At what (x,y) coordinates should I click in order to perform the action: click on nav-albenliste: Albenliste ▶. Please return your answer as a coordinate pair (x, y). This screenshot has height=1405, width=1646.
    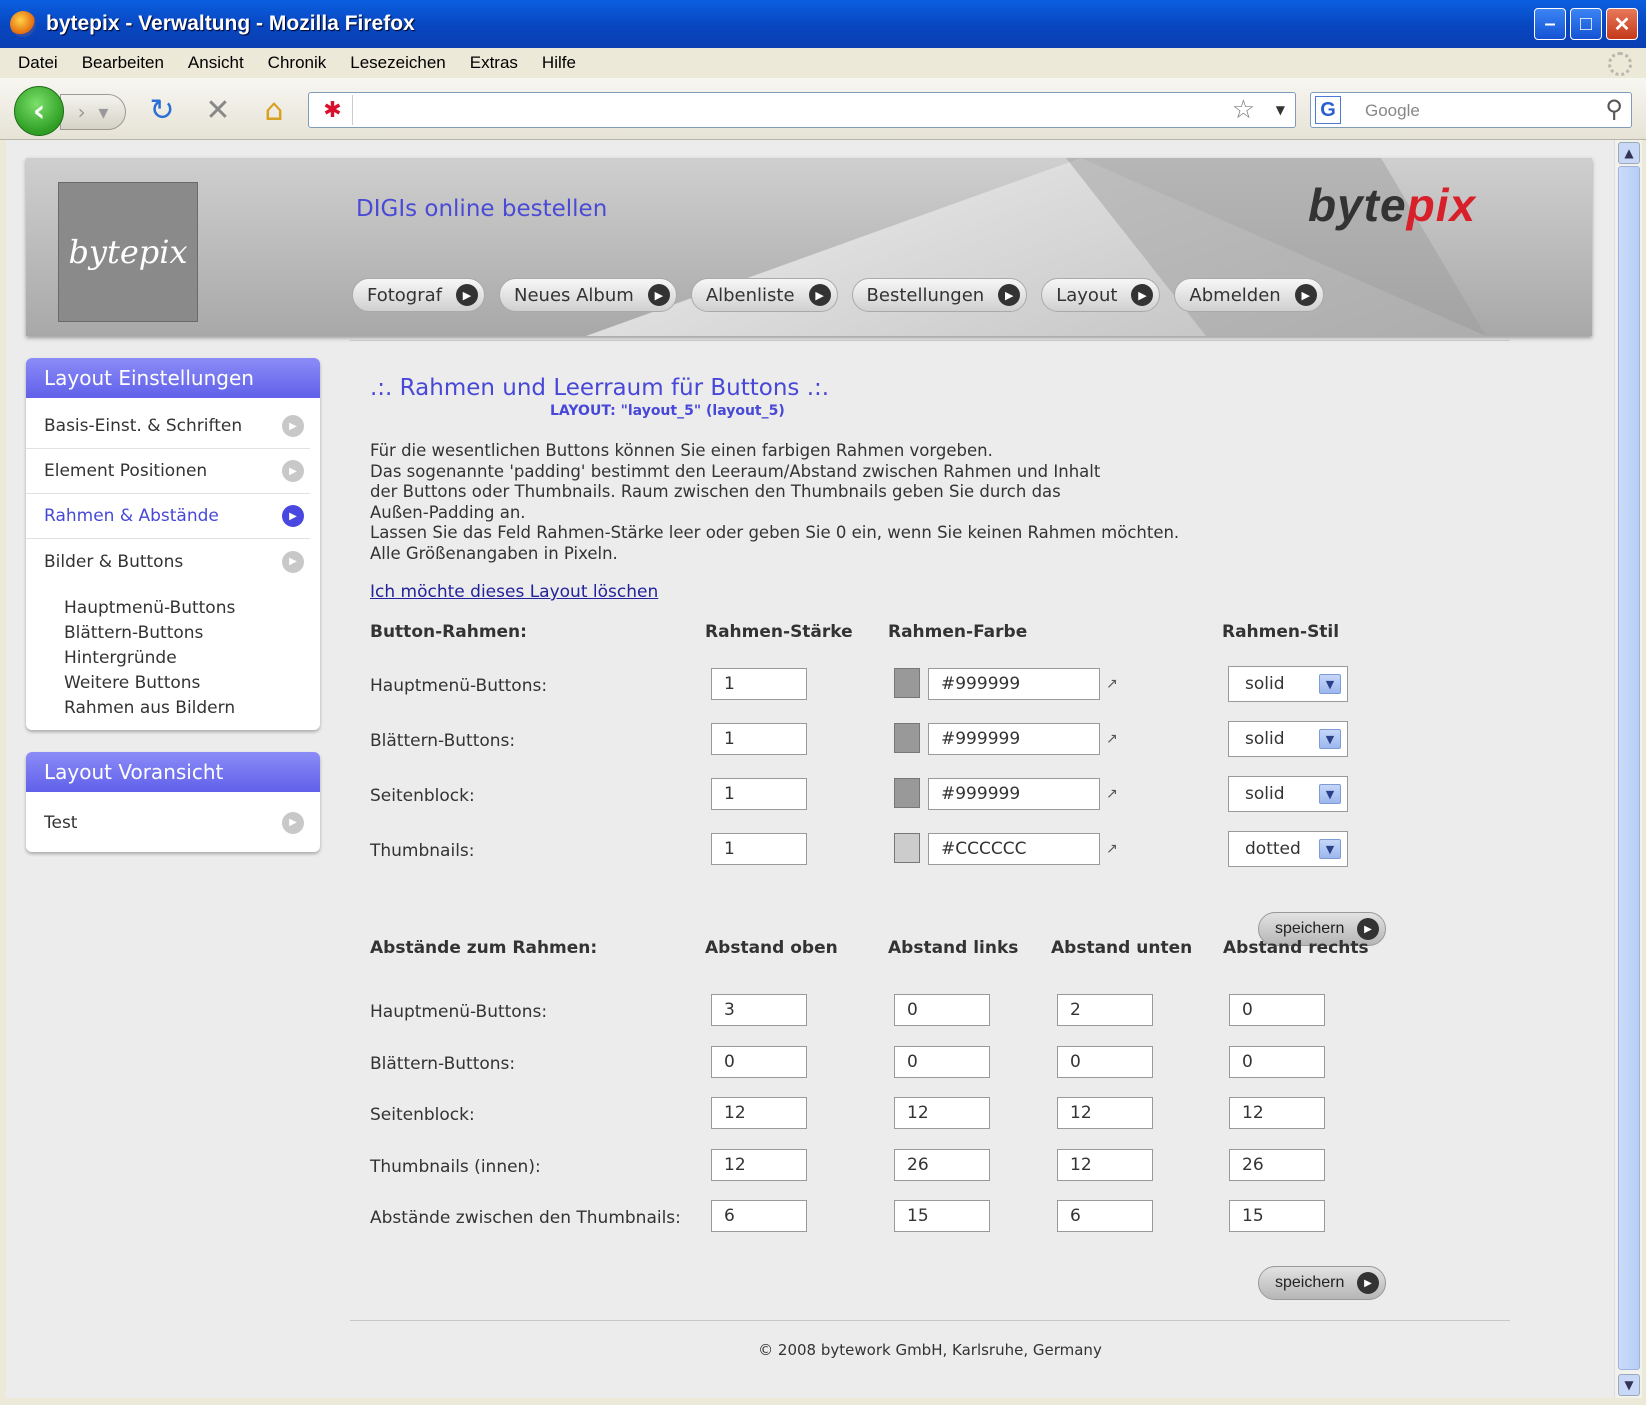
    Looking at the image, I should click on (764, 295).